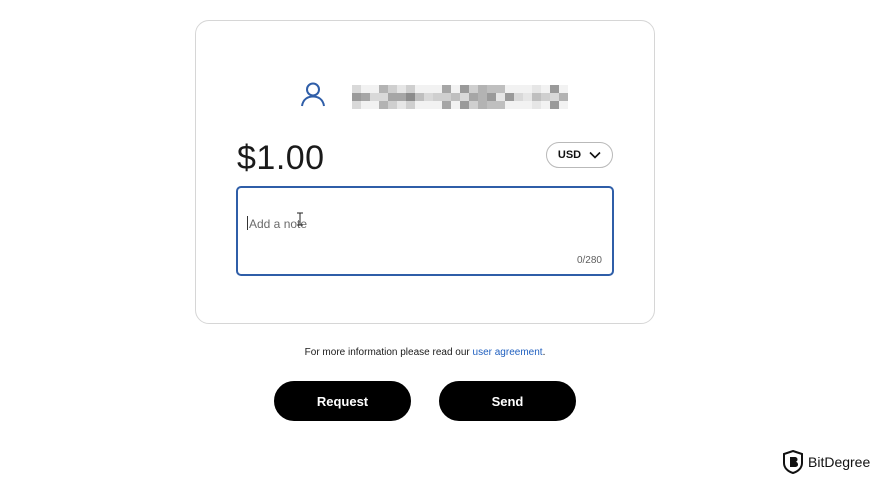 This screenshot has height=482, width=880. What do you see at coordinates (388, 352) in the screenshot?
I see `agreement-info-text: For more information please read our` at bounding box center [388, 352].